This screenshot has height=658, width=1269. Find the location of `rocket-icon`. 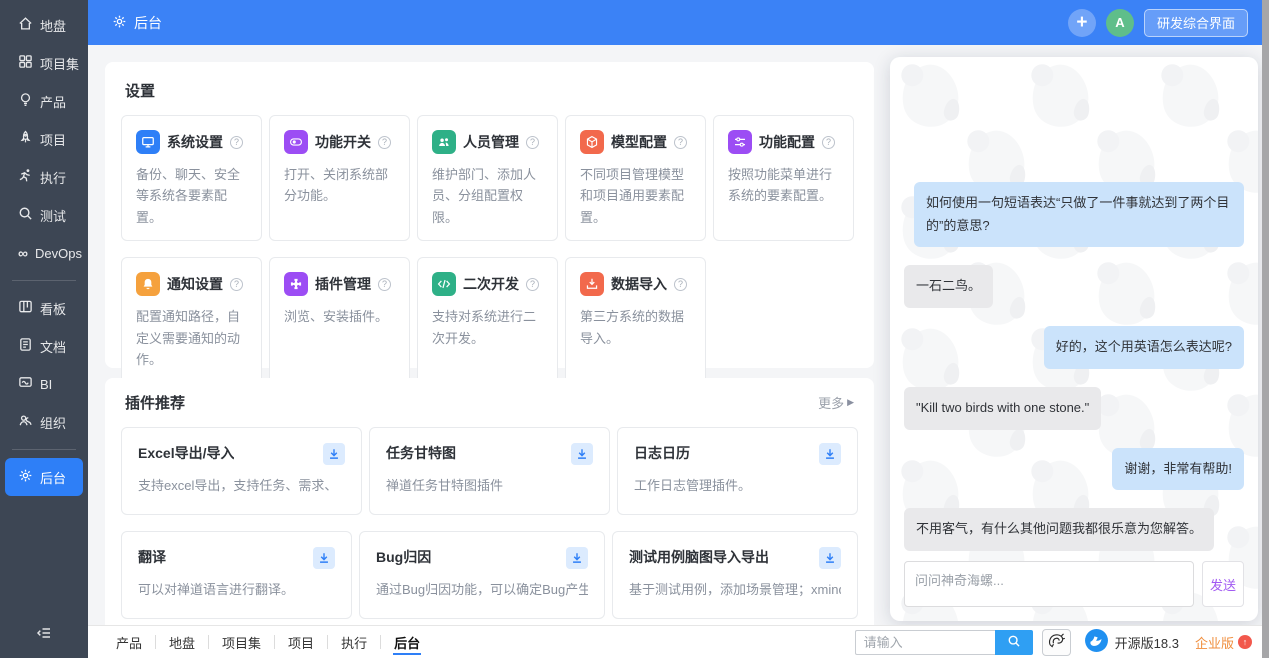

rocket-icon is located at coordinates (25, 139).